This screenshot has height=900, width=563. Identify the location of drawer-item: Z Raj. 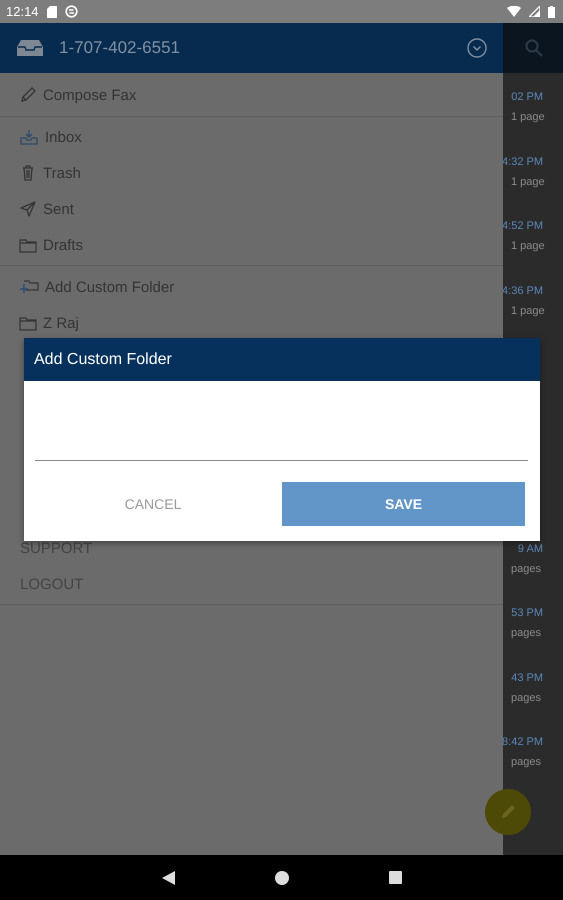
(251, 323).